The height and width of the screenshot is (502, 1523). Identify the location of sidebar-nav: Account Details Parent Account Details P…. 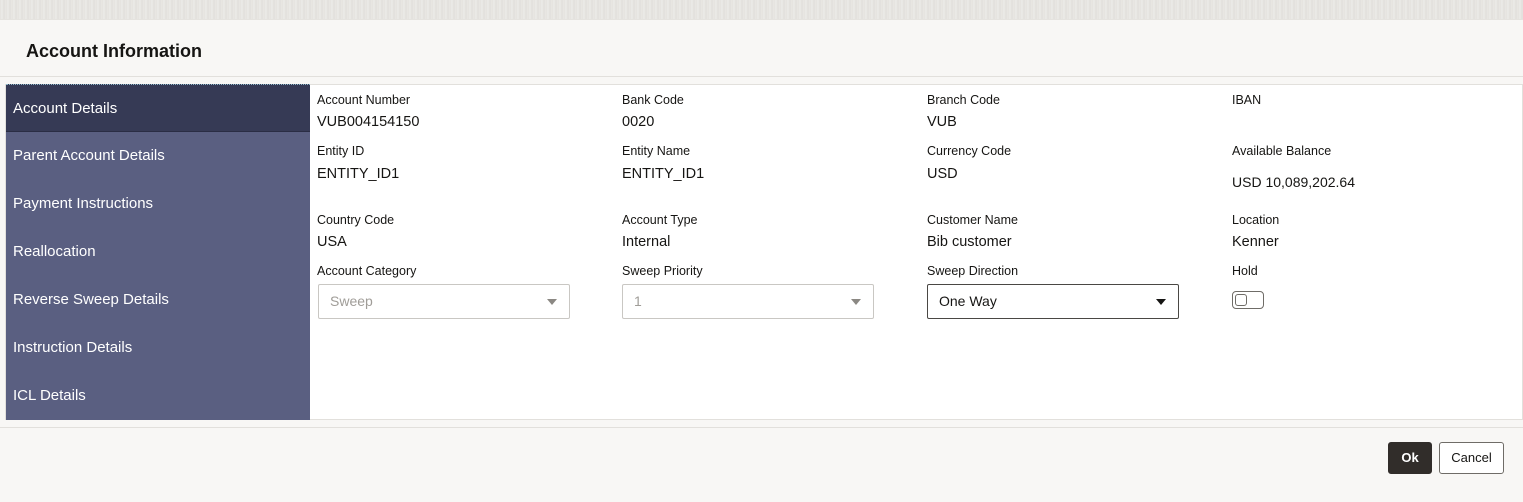
(158, 252).